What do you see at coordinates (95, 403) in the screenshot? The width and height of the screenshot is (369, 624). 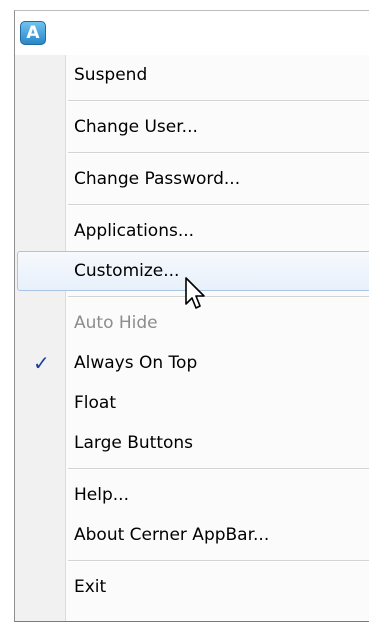 I see `menu-item-label: Float` at bounding box center [95, 403].